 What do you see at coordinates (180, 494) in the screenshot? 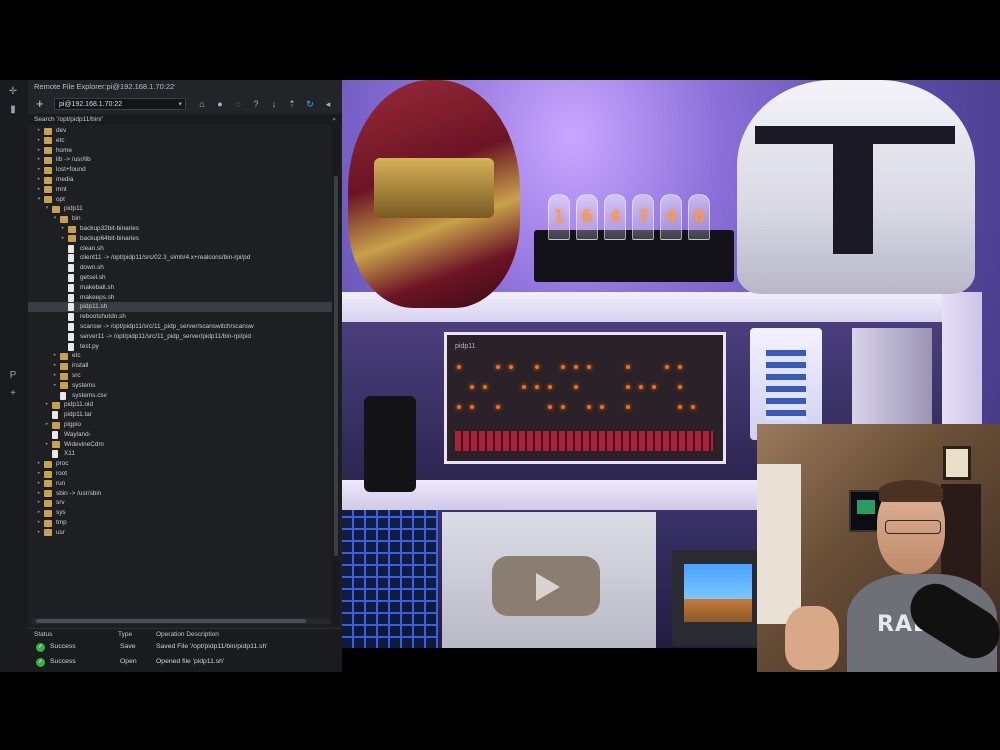
I see `tree-folder-row: ▸ sbin -> /usr/sbin` at bounding box center [180, 494].